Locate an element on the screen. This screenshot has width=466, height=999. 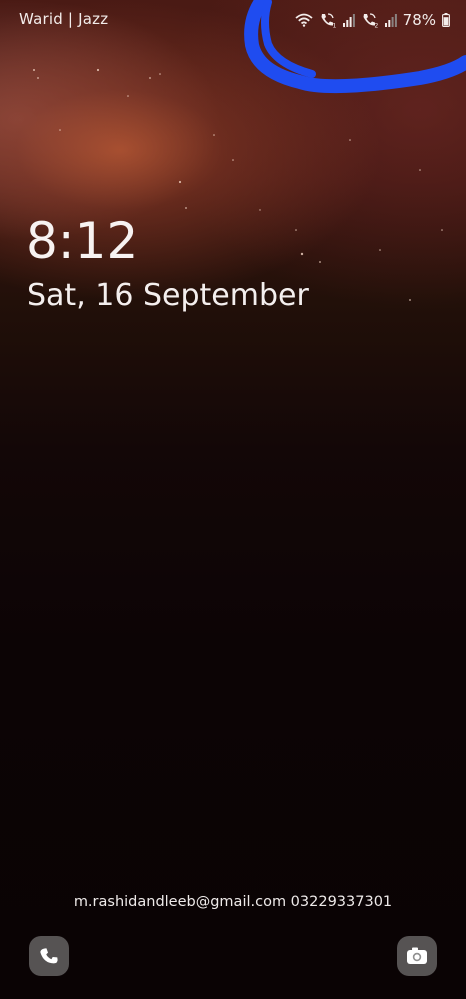
carrier-name: Warid | Jazz is located at coordinates (64, 19).